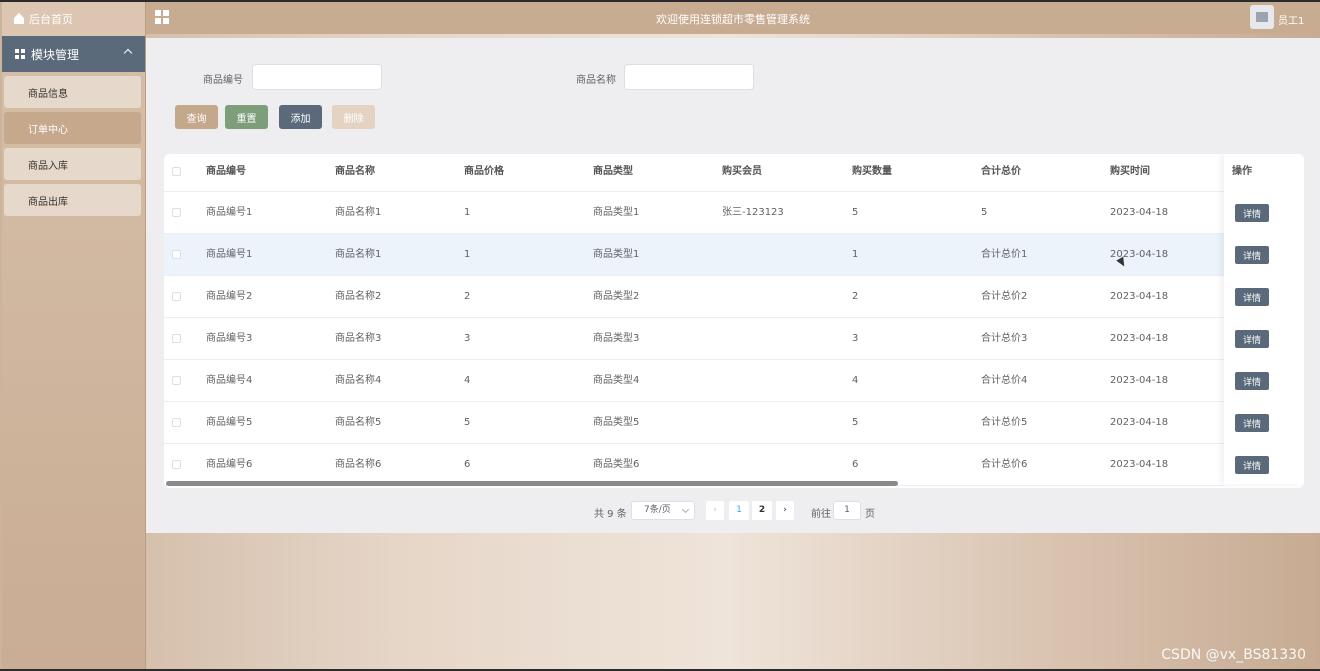  Describe the element at coordinates (229, 254) in the screenshot. I see `table-cell: 商品编号1` at that location.